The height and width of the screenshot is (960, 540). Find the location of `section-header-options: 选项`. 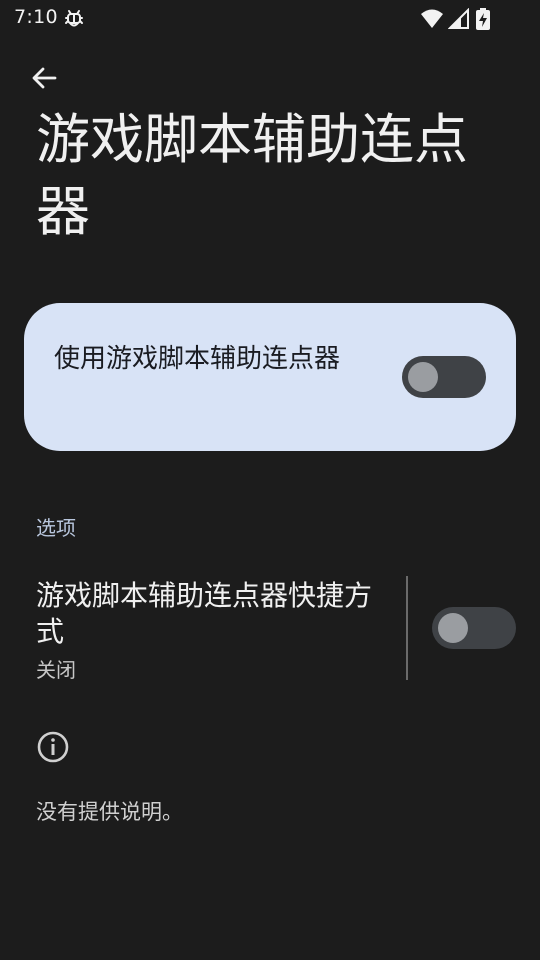

section-header-options: 选项 is located at coordinates (56, 528).